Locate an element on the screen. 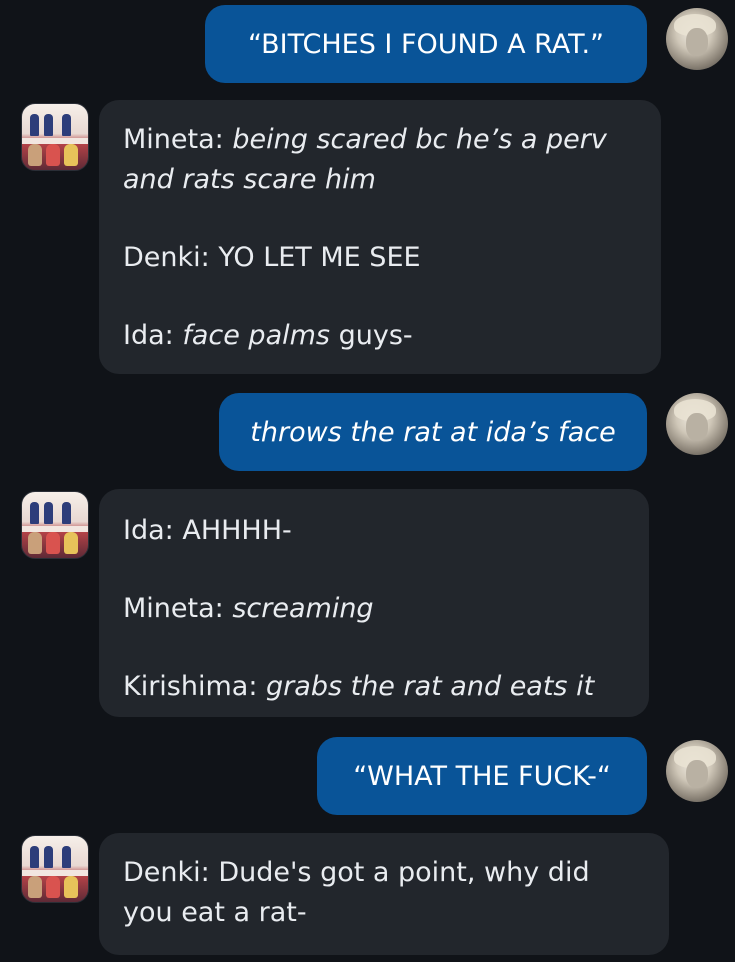 This screenshot has height=962, width=735. action-text: face palms is located at coordinates (256, 335).